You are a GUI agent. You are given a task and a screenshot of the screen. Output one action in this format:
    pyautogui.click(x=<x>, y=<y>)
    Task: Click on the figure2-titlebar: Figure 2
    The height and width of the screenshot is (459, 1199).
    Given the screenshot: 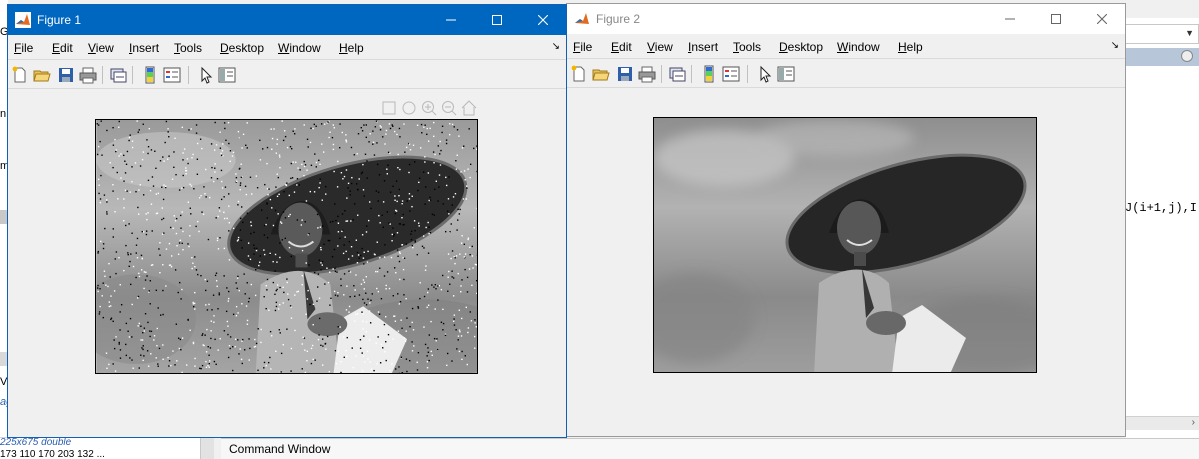 What is the action you would take?
    pyautogui.click(x=846, y=19)
    